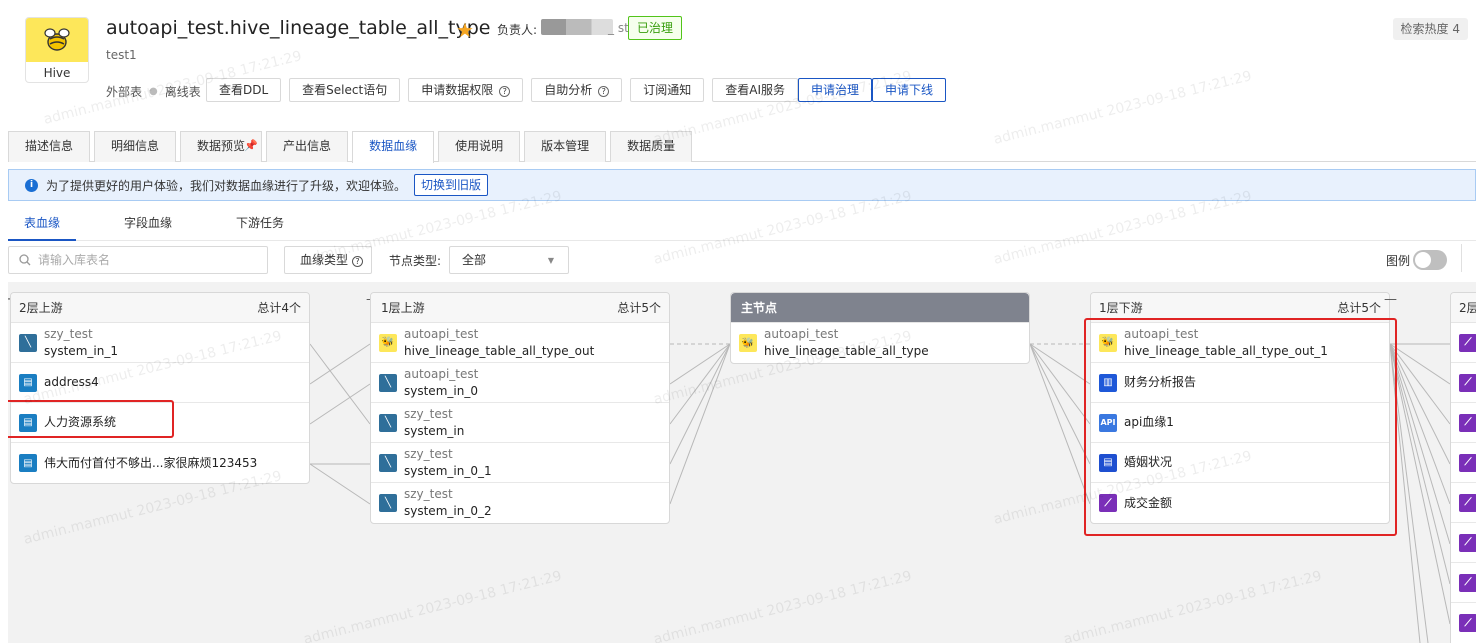 The height and width of the screenshot is (643, 1476). I want to click on lineage-subtabs: 表血缘 字段血缘 下游任务, so click(742, 222).